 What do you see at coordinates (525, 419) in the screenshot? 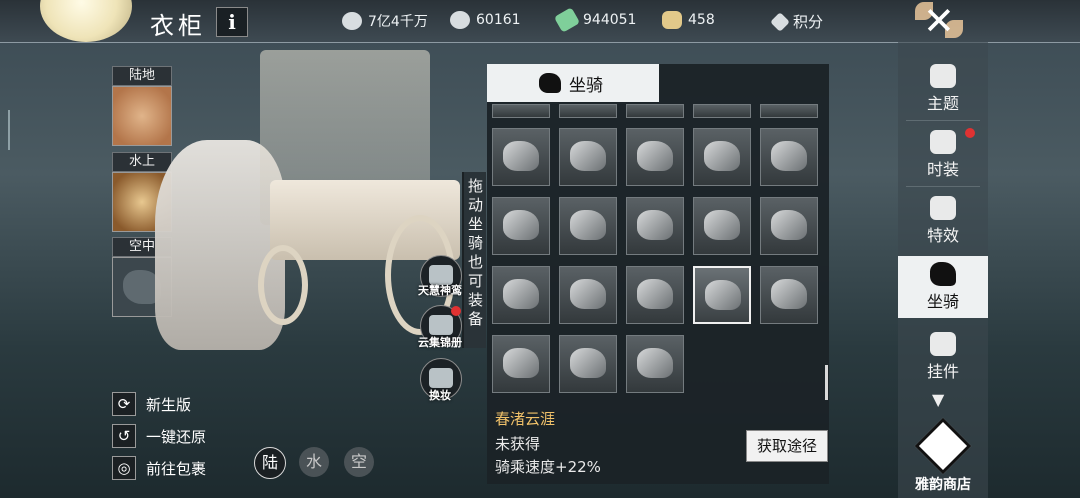
I see `mount-name: 春渚云涯` at bounding box center [525, 419].